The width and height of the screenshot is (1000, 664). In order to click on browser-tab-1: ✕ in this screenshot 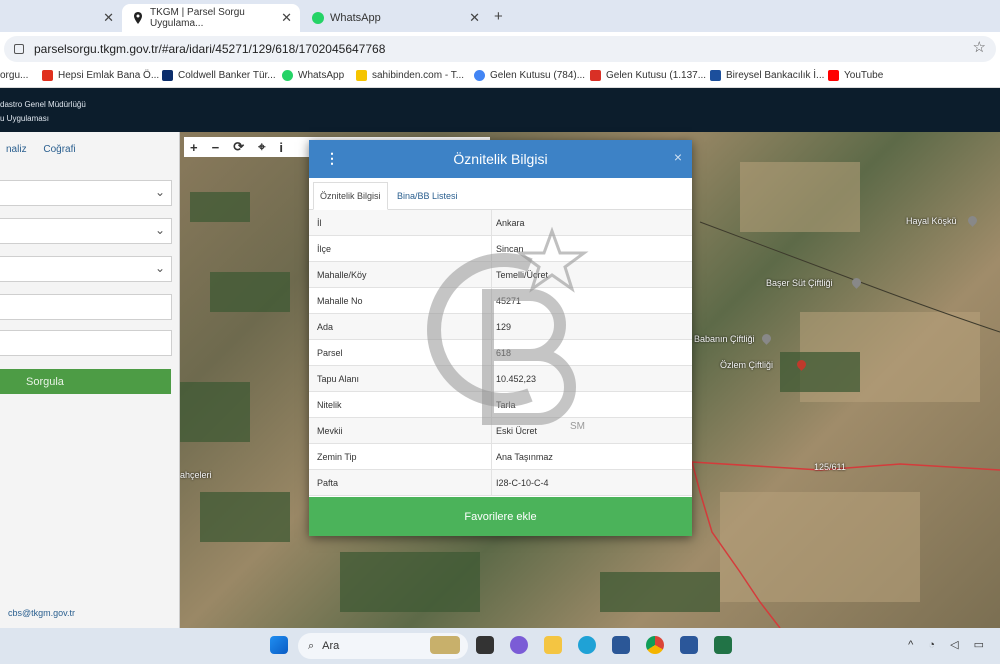, I will do `click(61, 18)`.